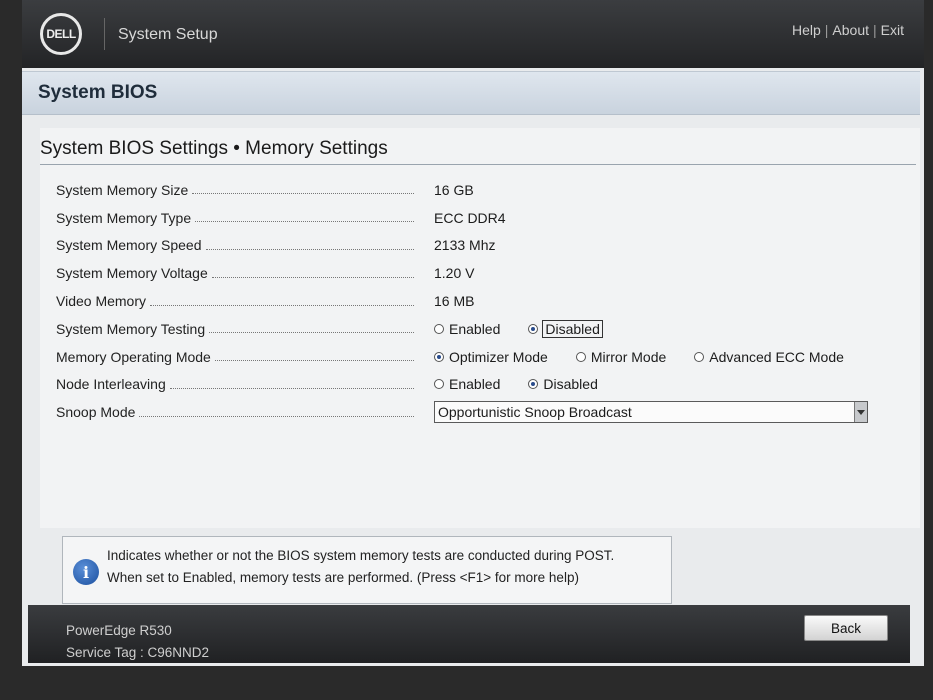 The width and height of the screenshot is (933, 700). I want to click on about-link: About, so click(850, 30).